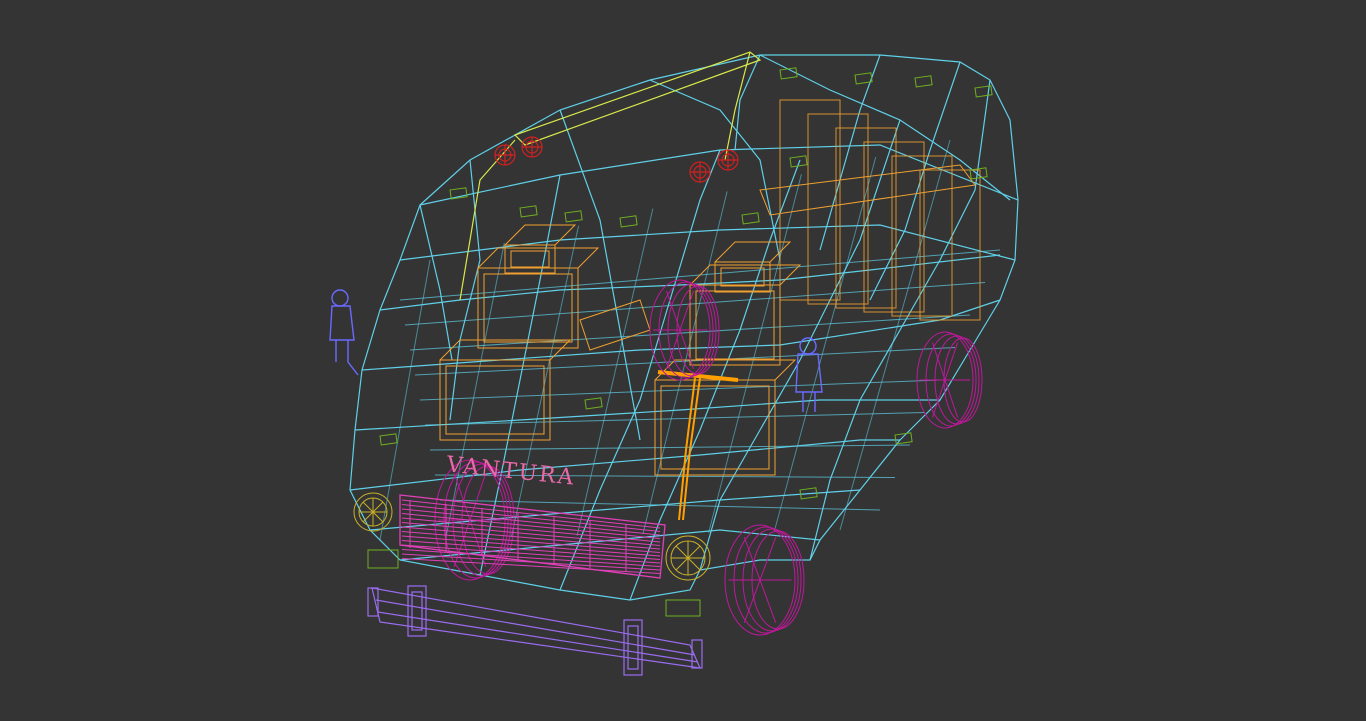 The image size is (1366, 721). I want to click on roof-lamps, so click(616, 159).